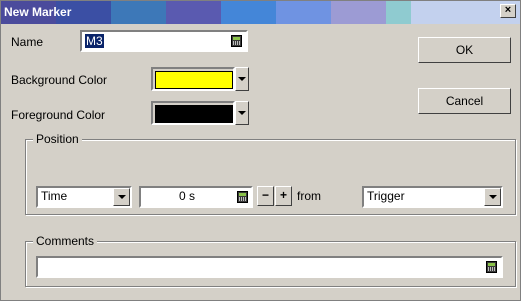  I want to click on name-value: M3, so click(94, 41).